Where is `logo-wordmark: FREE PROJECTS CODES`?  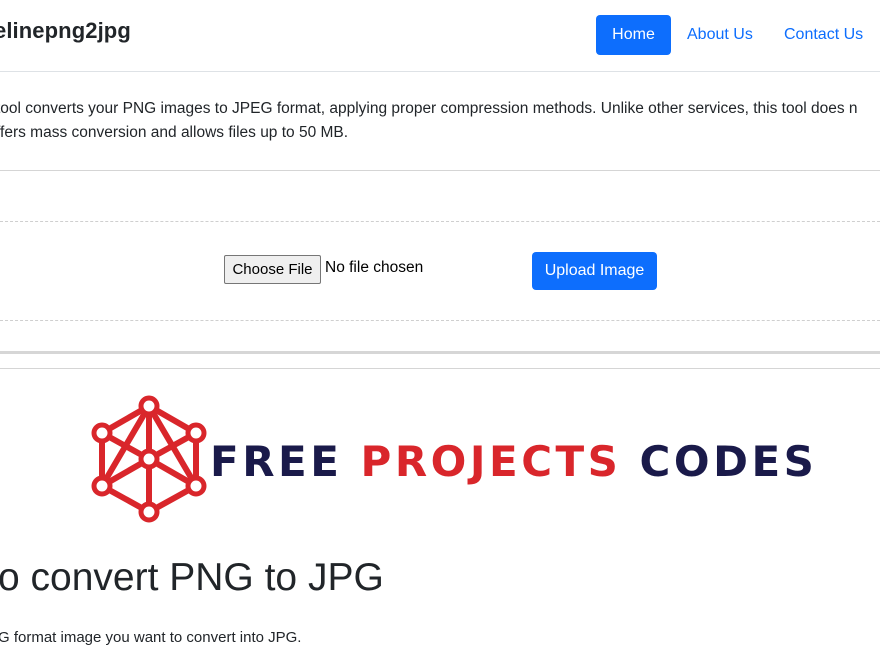
logo-wordmark: FREE PROJECTS CODES is located at coordinates (513, 461).